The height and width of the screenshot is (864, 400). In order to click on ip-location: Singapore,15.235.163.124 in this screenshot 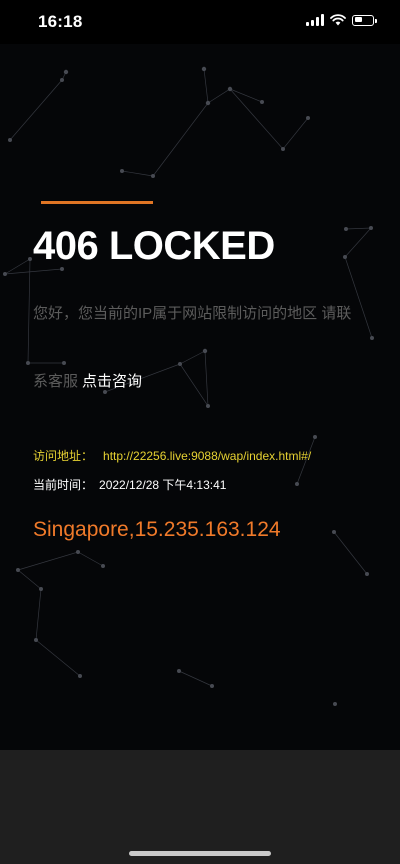, I will do `click(157, 529)`.